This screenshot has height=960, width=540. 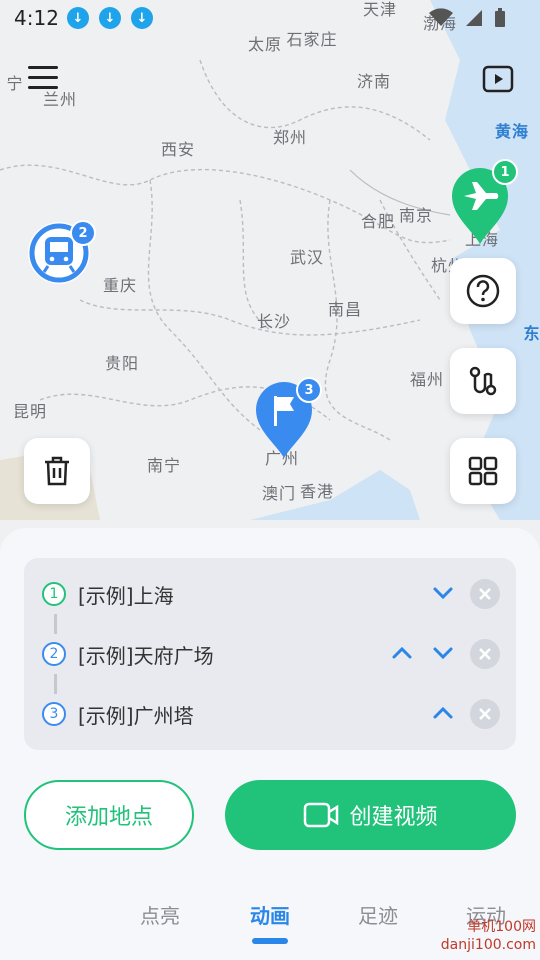 I want to click on help-icon, so click(x=483, y=291).